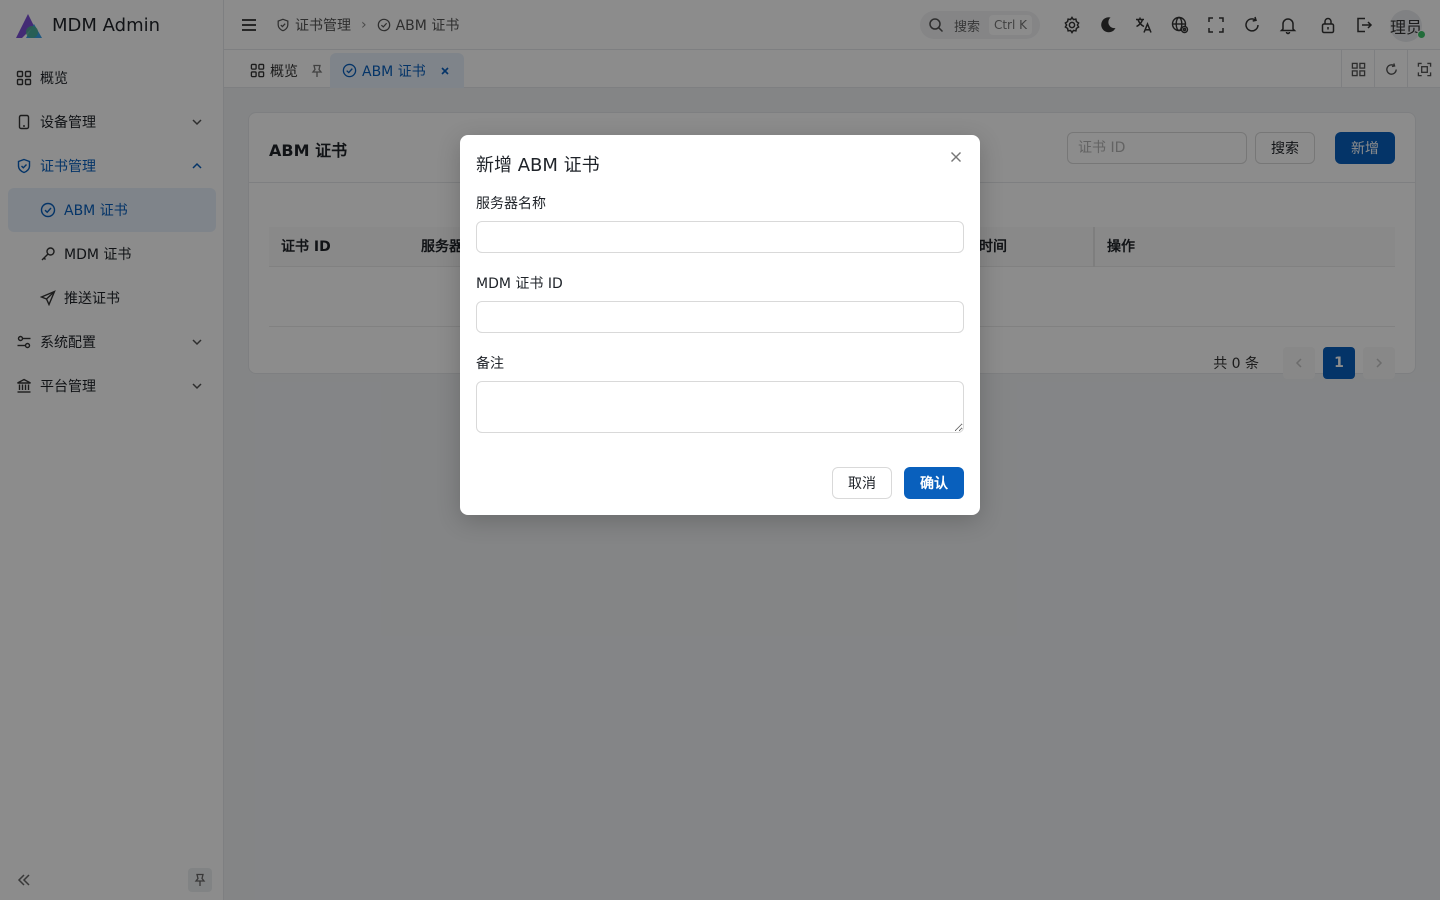 The width and height of the screenshot is (1440, 900). I want to click on server-name-input, so click(720, 237).